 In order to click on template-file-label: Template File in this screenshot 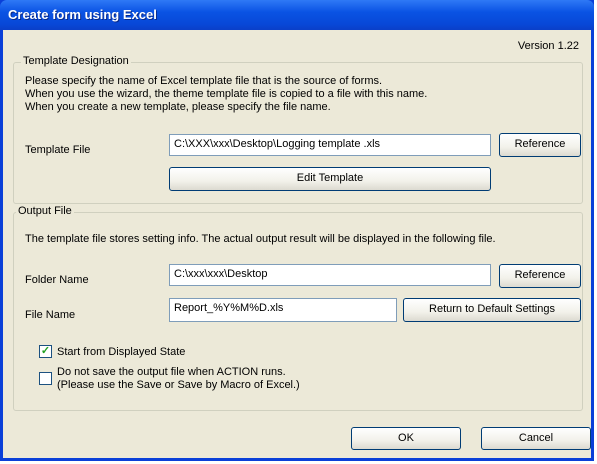, I will do `click(58, 150)`.